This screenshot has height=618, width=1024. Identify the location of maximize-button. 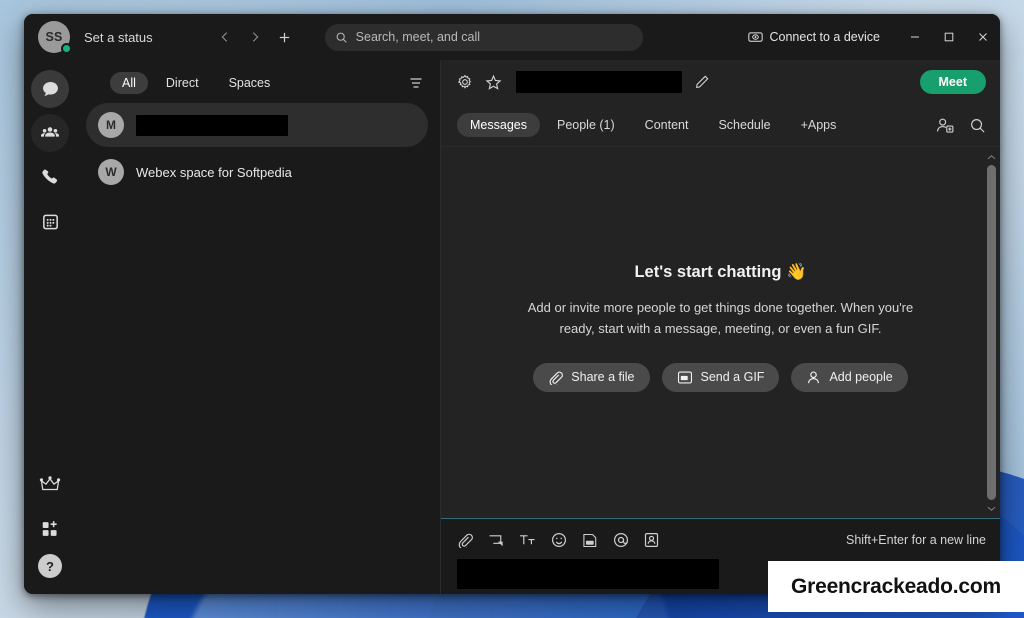
(949, 37).